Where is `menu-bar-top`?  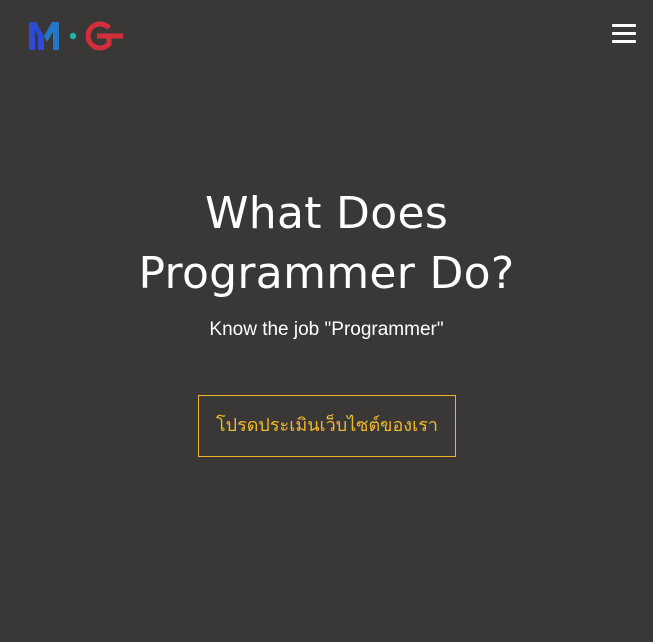 menu-bar-top is located at coordinates (624, 25).